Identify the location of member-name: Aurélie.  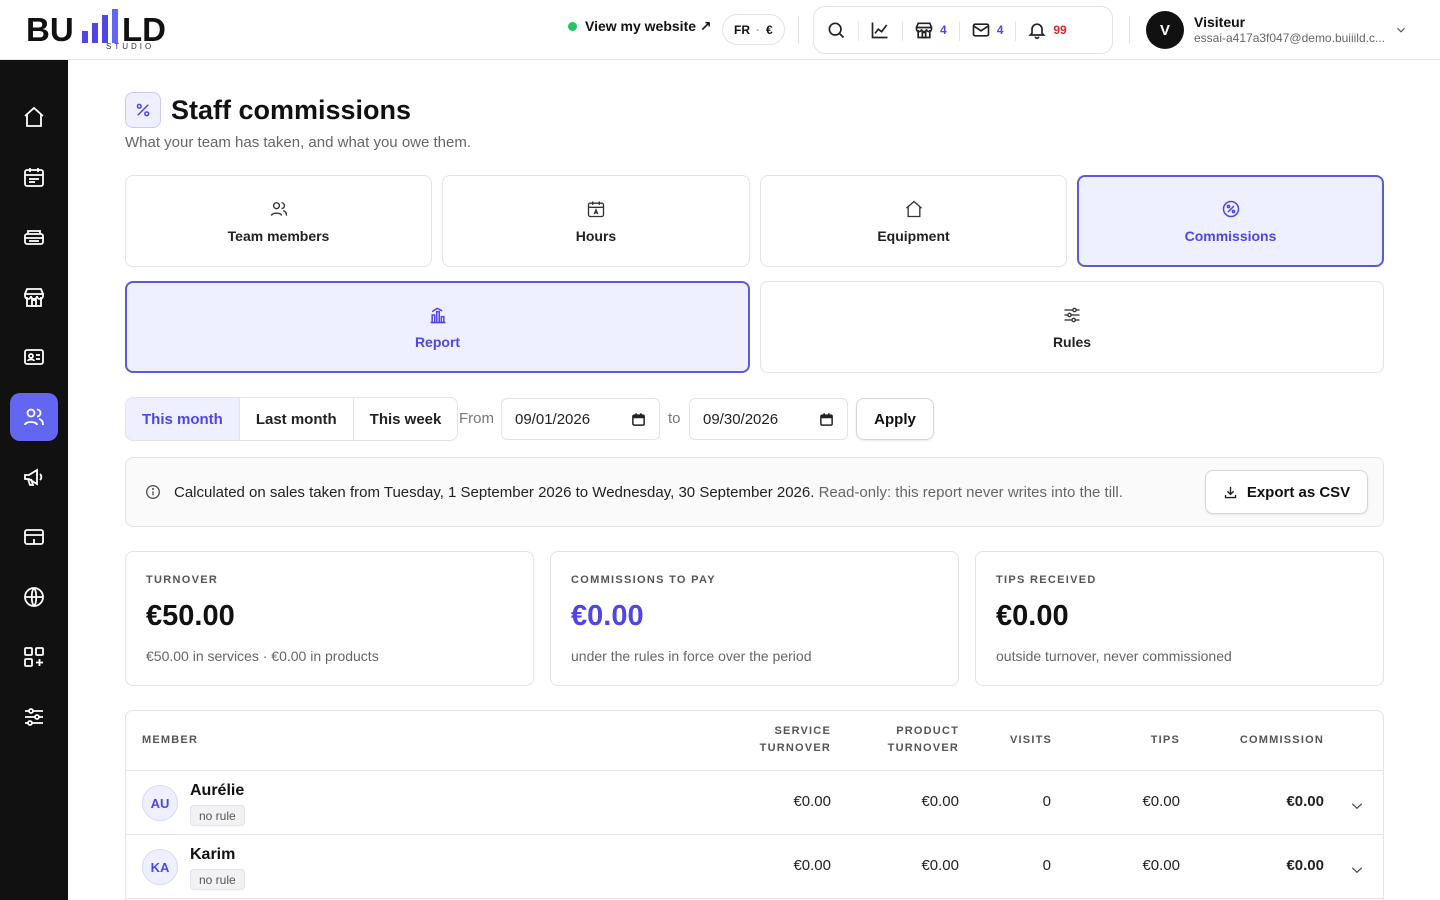
(217, 790).